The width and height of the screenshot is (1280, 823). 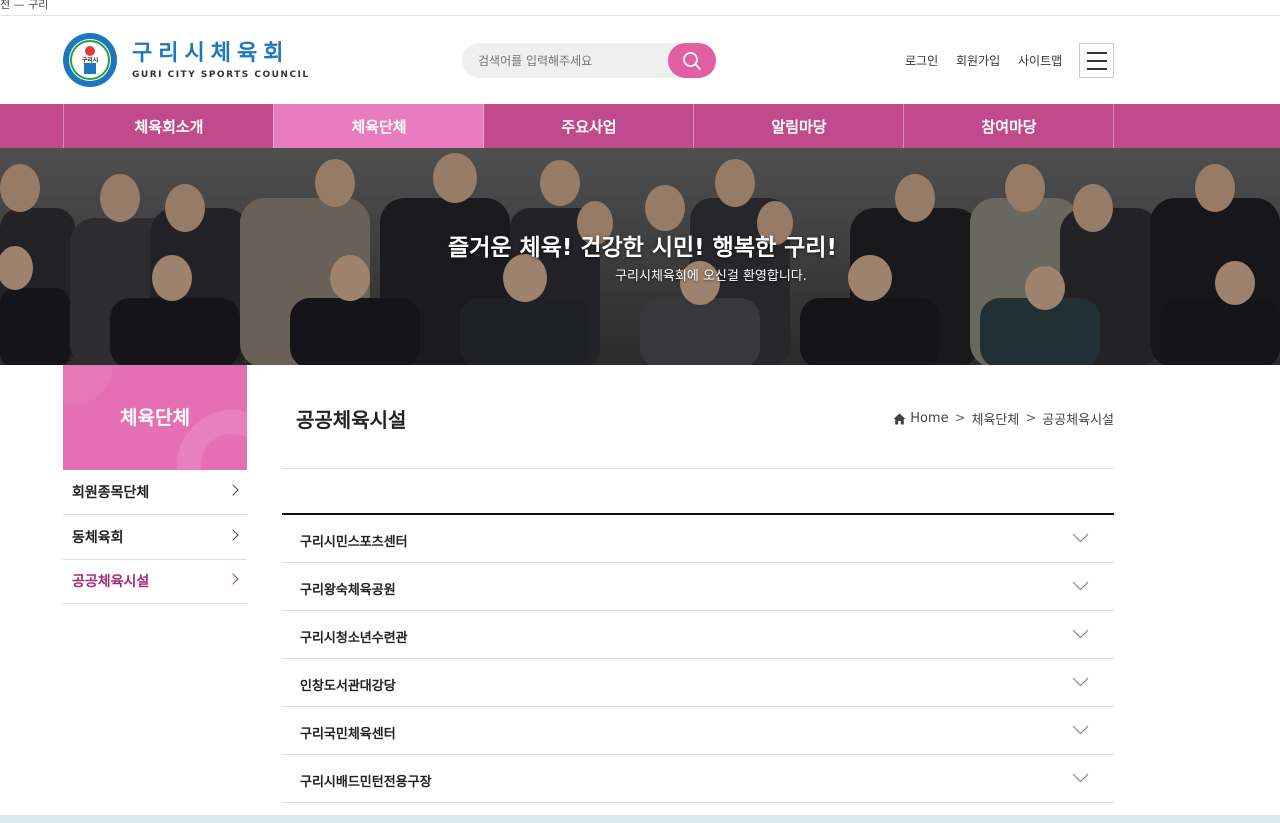 I want to click on search-input, so click(x=573, y=60).